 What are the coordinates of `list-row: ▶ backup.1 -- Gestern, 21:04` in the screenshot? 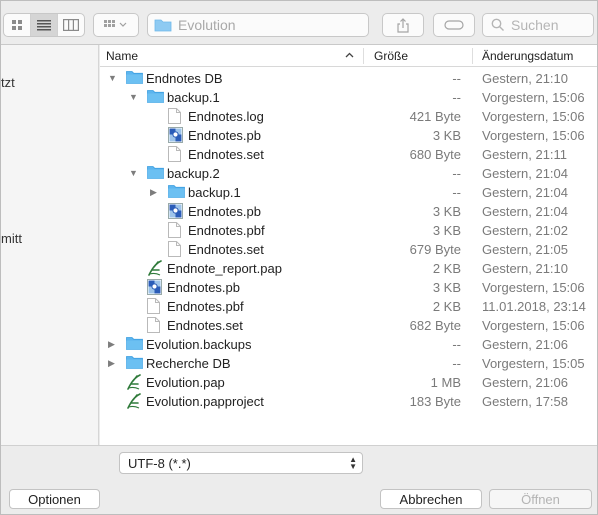 It's located at (348, 192).